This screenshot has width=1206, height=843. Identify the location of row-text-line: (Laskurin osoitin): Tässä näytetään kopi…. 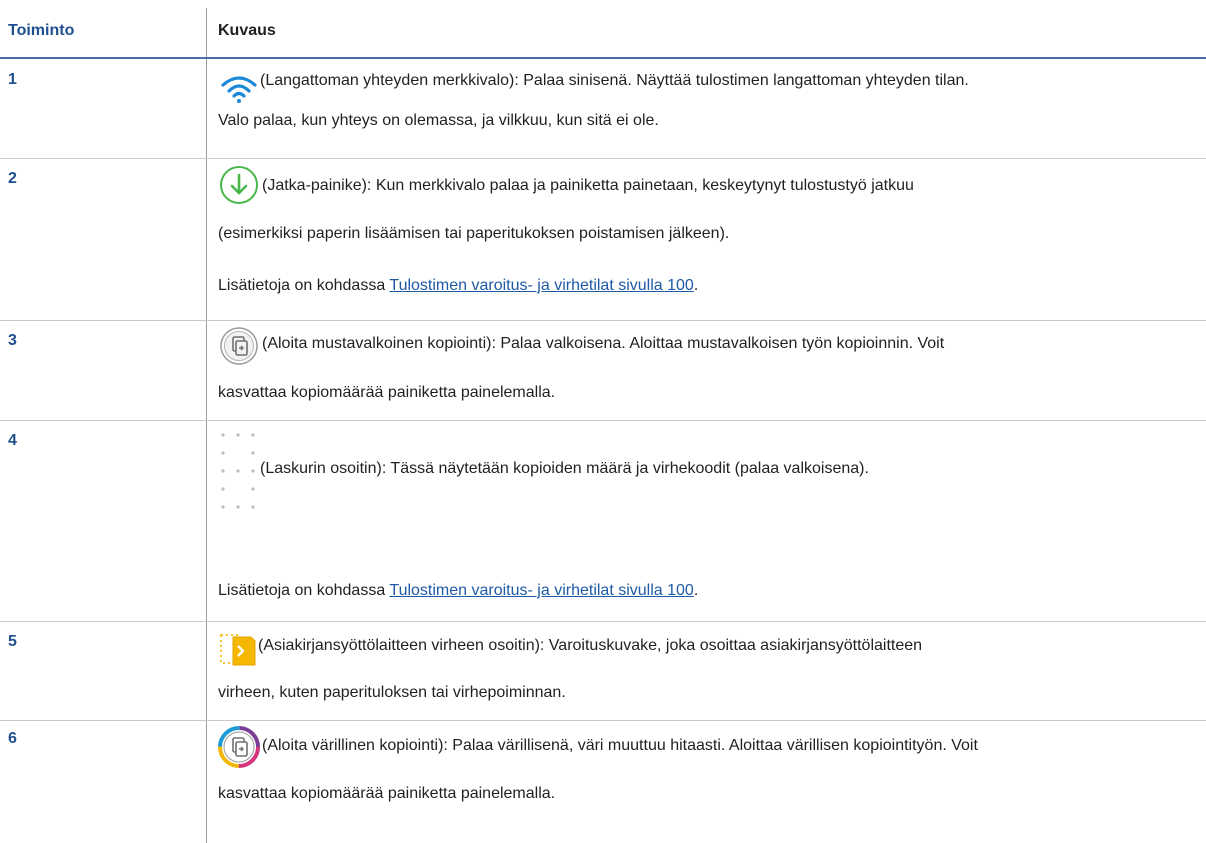
(564, 468).